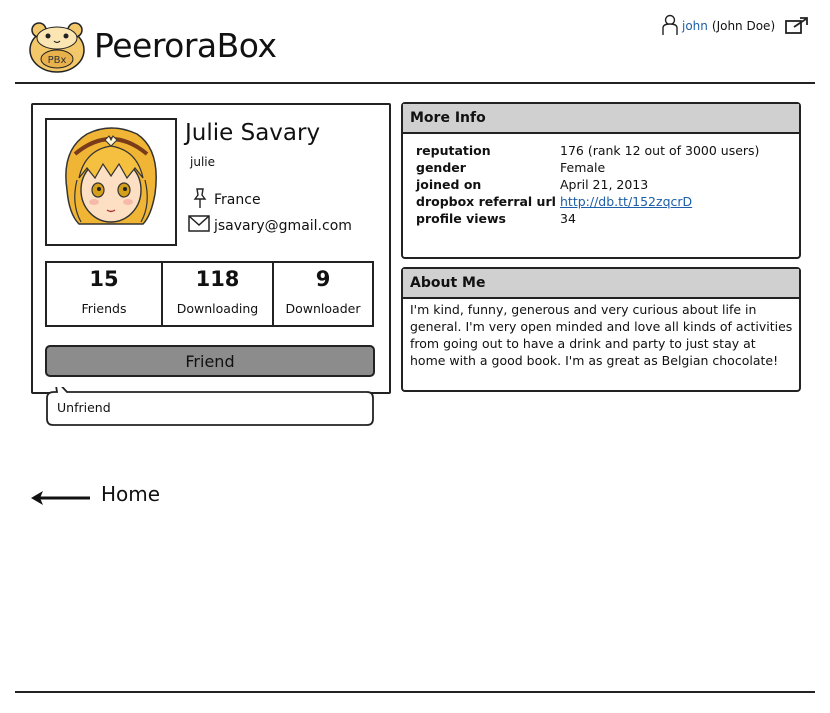  Describe the element at coordinates (104, 279) in the screenshot. I see `stat-value: 15` at that location.